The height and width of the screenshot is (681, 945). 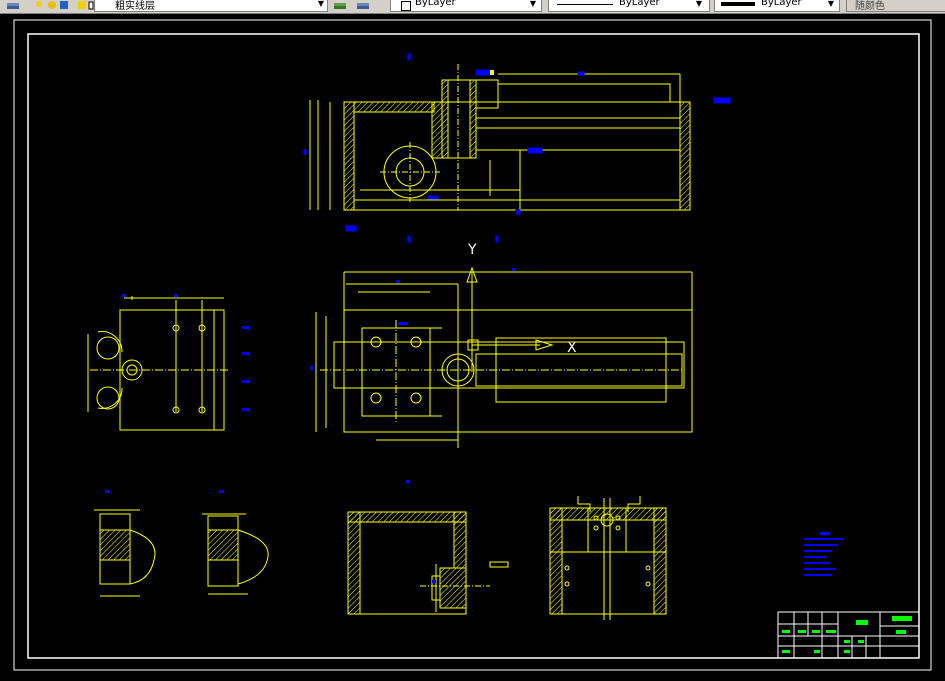 I want to click on layer-manager-icon, so click(x=13, y=5).